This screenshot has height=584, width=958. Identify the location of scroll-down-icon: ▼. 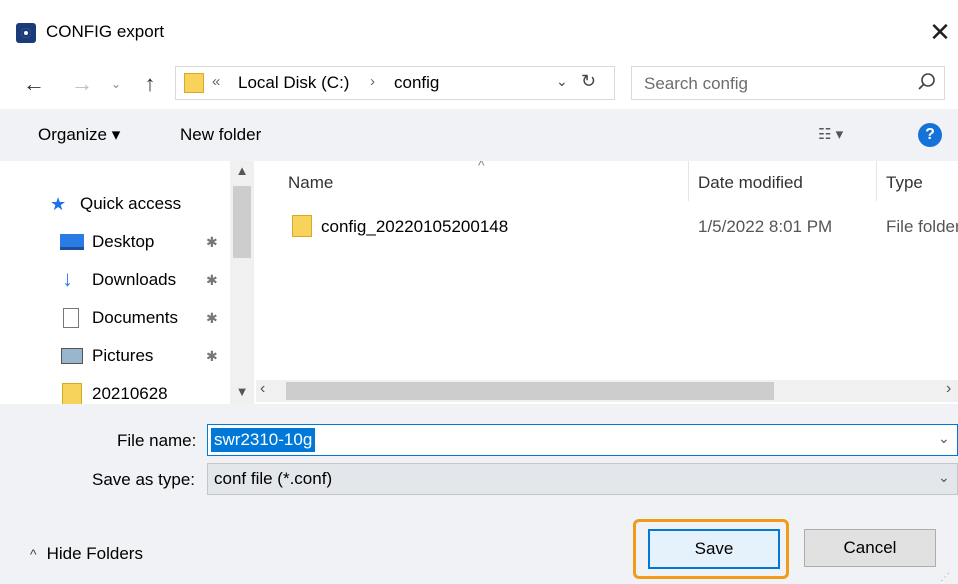
(242, 391).